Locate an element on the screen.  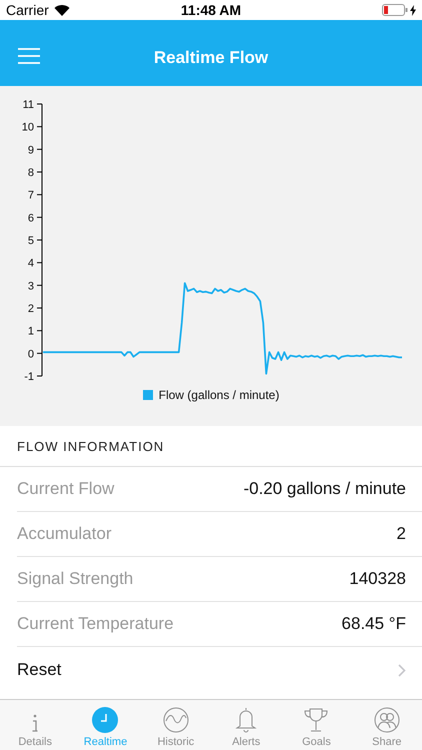
menu-icon is located at coordinates (29, 56).